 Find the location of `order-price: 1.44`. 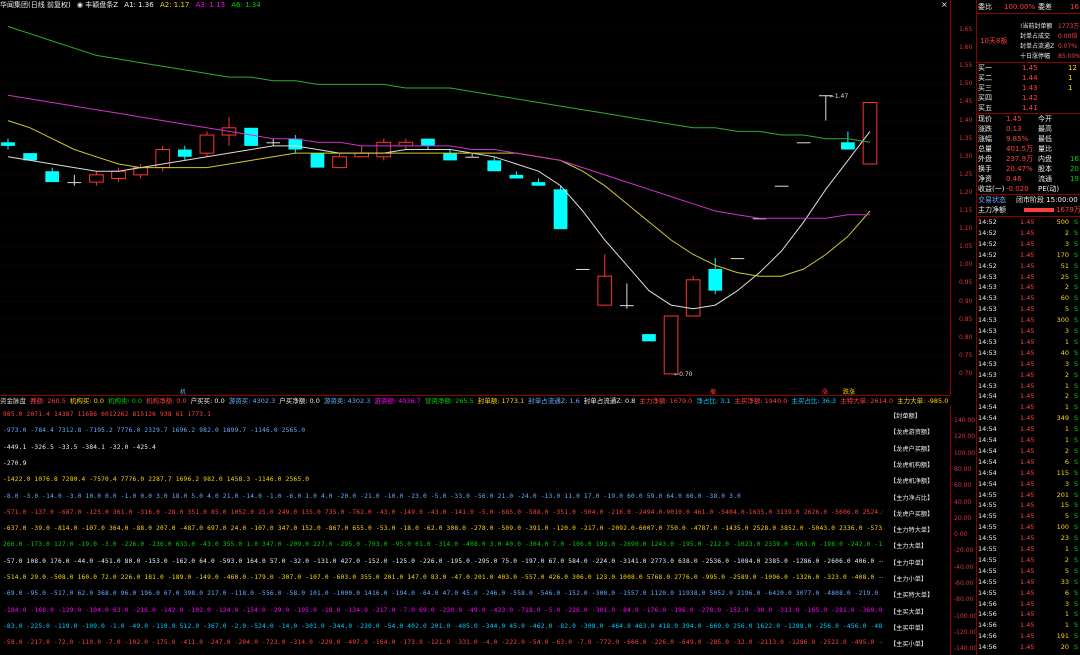

order-price: 1.44 is located at coordinates (1030, 78).